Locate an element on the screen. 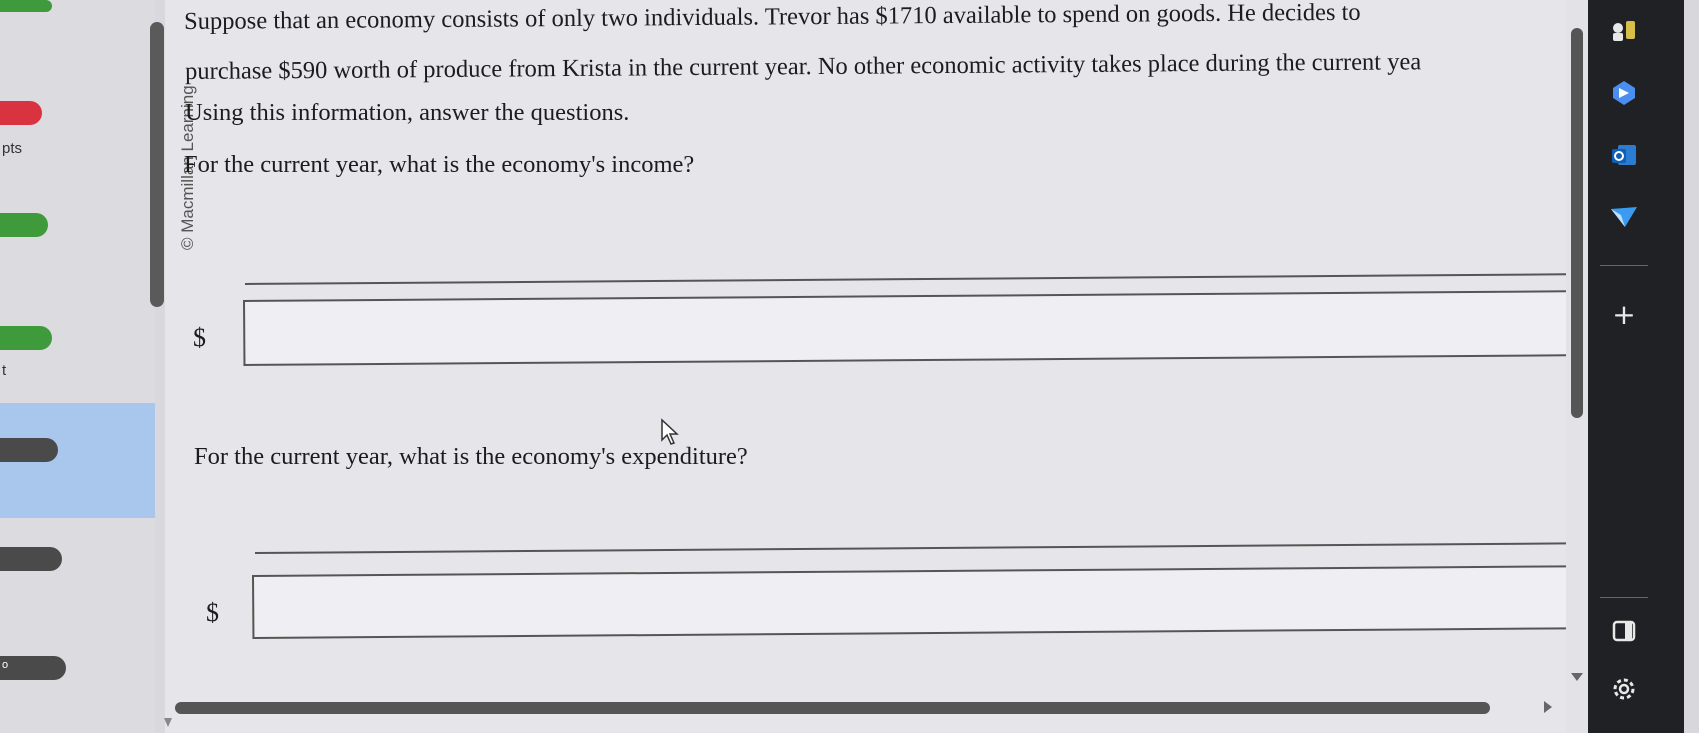  left-scrollbar is located at coordinates (157, 164).